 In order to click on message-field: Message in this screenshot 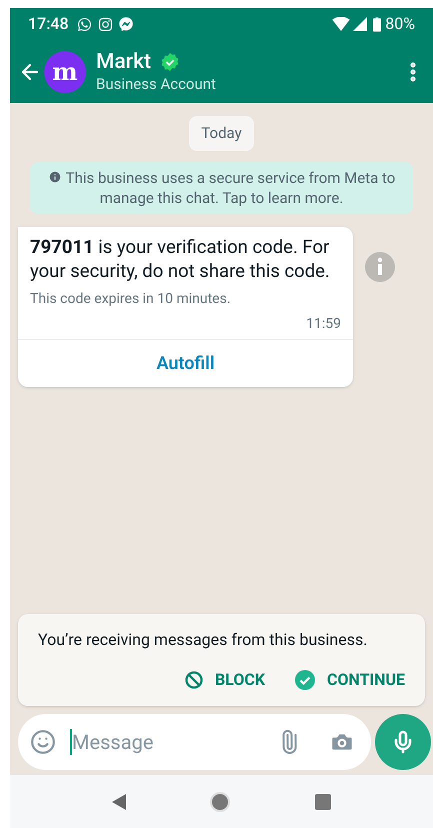, I will do `click(194, 742)`.